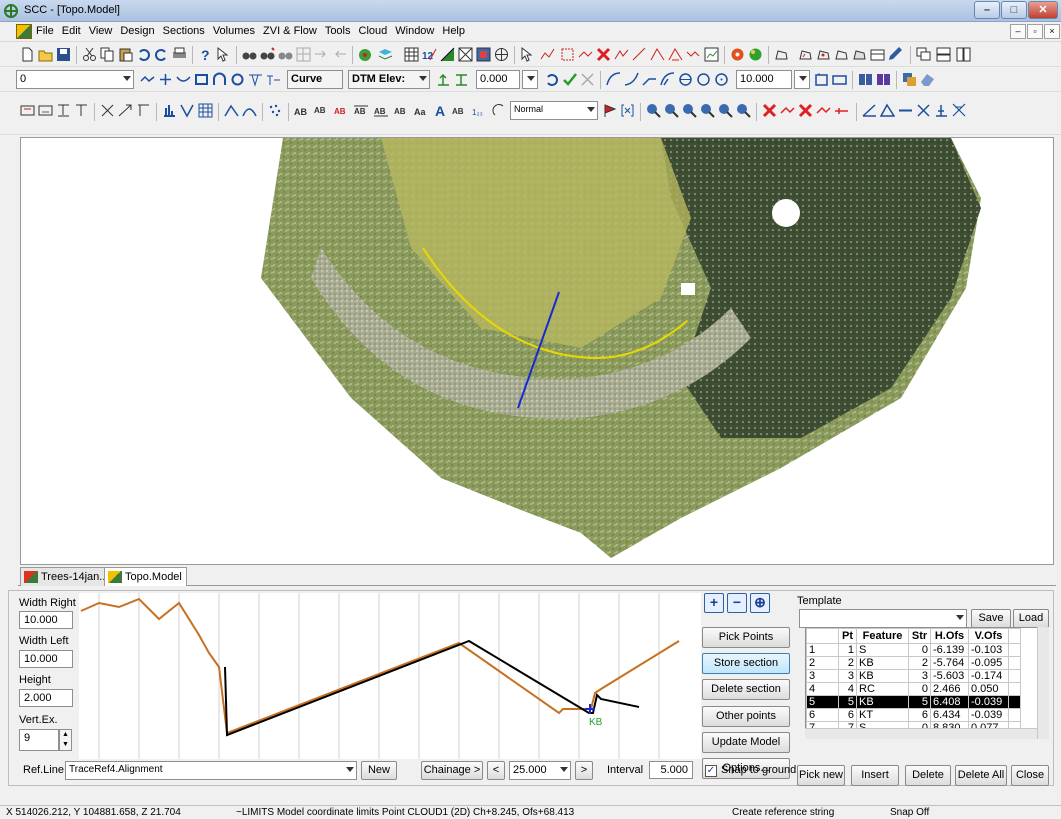 The height and width of the screenshot is (819, 1061). Describe the element at coordinates (737, 54) in the screenshot. I see `settings-gear-icon` at that location.